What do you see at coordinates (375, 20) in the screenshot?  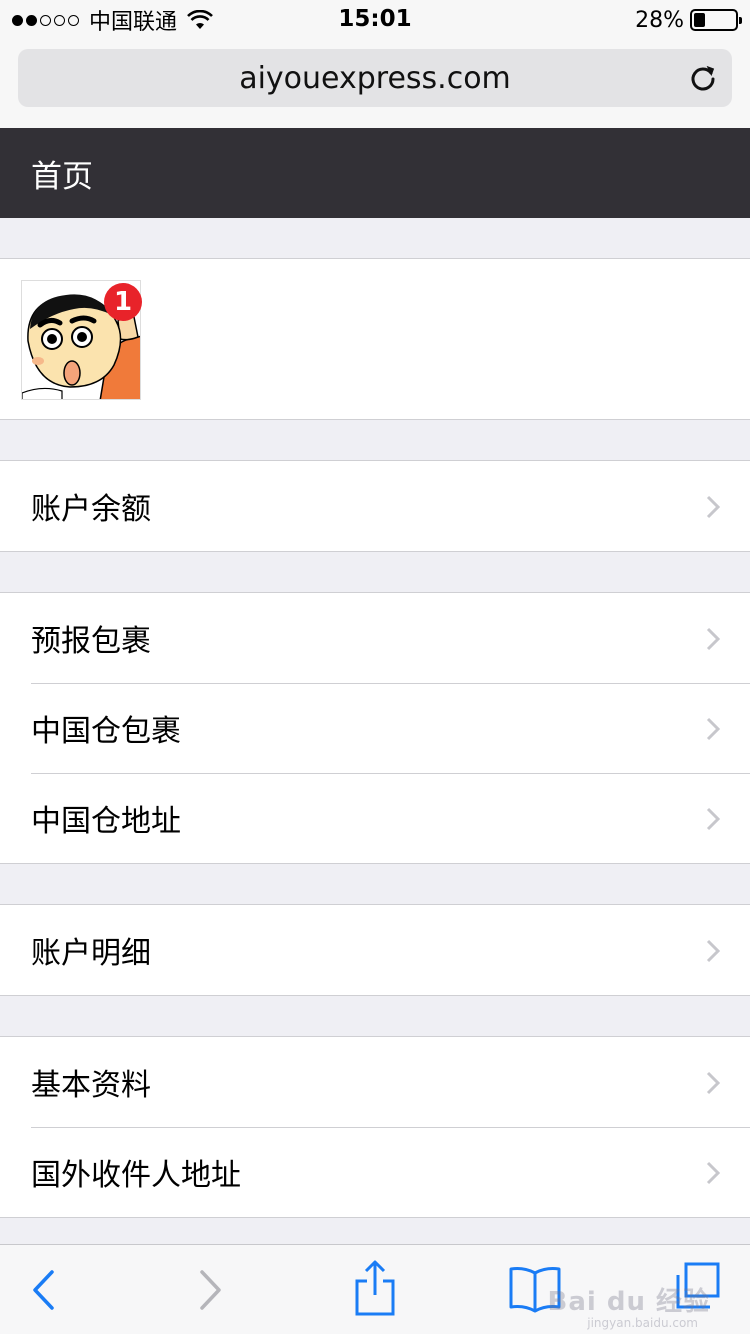 I see `status-bar: 中国联通 15:01 28%` at bounding box center [375, 20].